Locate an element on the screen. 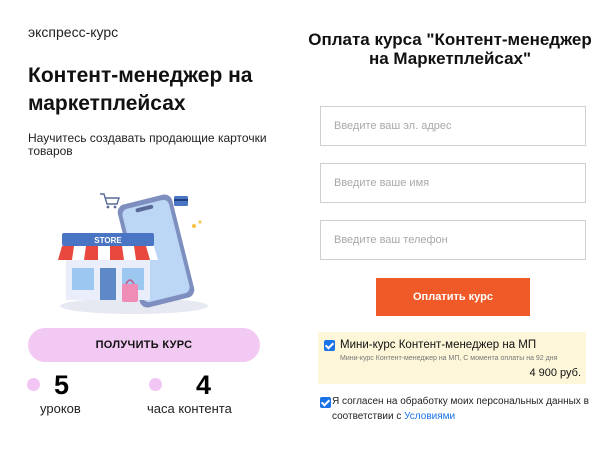 The height and width of the screenshot is (474, 600). product-checkbox is located at coordinates (329, 345).